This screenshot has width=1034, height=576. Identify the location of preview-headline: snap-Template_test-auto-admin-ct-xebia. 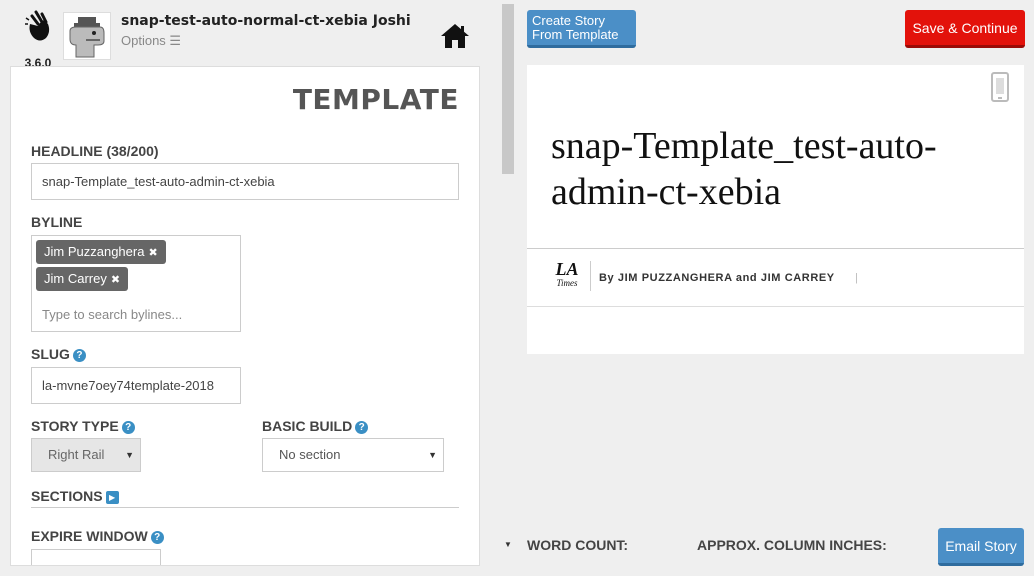
(744, 169).